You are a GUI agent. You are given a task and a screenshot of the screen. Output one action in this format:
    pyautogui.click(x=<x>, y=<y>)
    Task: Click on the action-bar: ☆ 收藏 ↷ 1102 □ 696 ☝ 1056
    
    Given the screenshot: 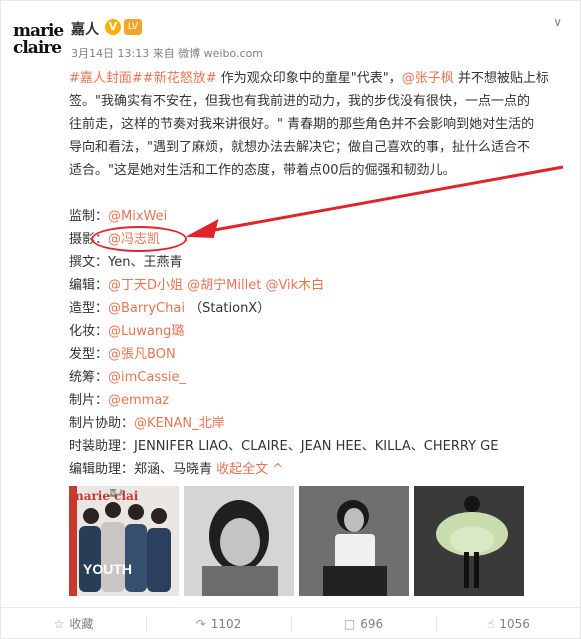 What is the action you would take?
    pyautogui.click(x=291, y=623)
    